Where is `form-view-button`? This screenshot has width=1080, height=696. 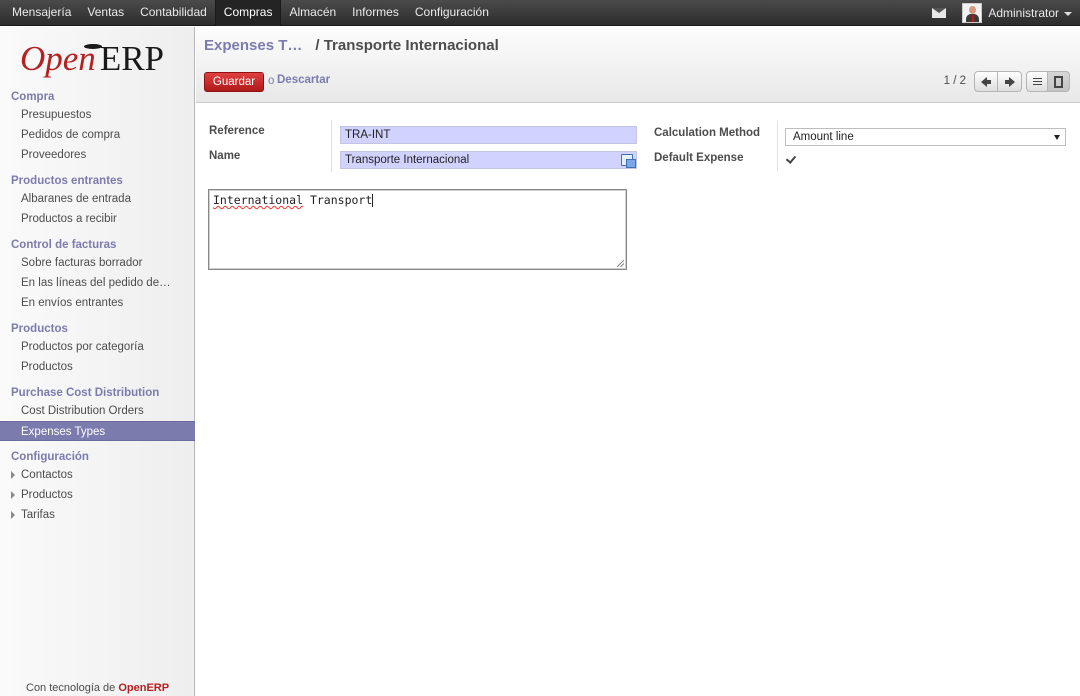
form-view-button is located at coordinates (1059, 81).